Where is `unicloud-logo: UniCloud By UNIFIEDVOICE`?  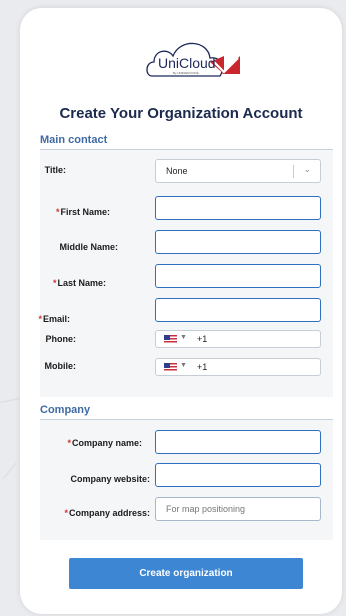
unicloud-logo: UniCloud By UNIFIEDVOICE is located at coordinates (198, 56).